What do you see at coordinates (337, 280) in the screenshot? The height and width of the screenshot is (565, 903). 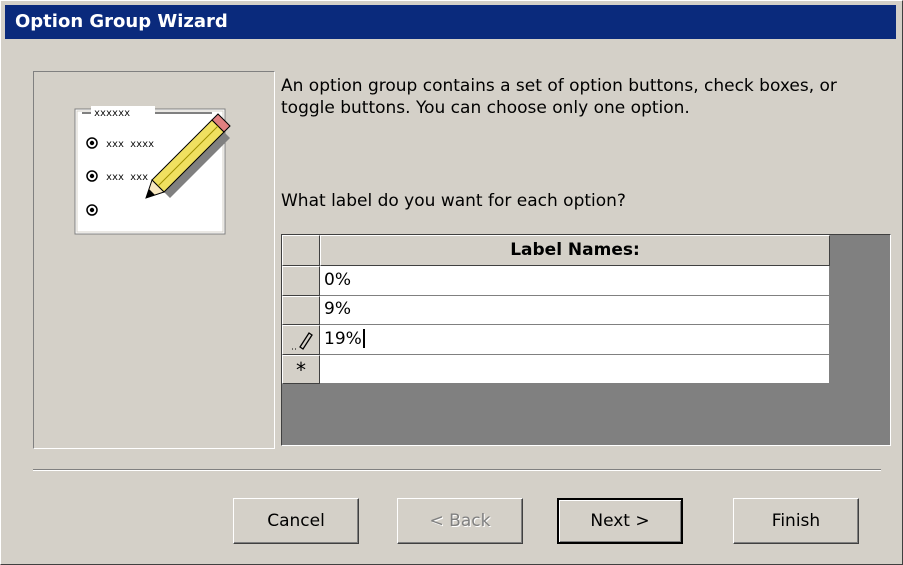 I see `cell-value-1: 0%` at bounding box center [337, 280].